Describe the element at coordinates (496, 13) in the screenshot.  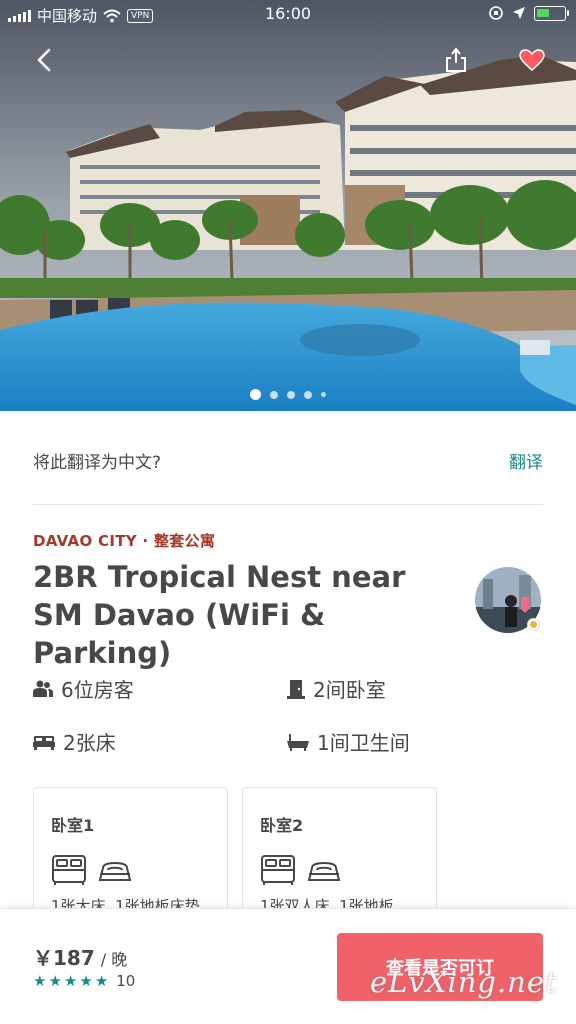
I see `orientation-lock-icon` at that location.